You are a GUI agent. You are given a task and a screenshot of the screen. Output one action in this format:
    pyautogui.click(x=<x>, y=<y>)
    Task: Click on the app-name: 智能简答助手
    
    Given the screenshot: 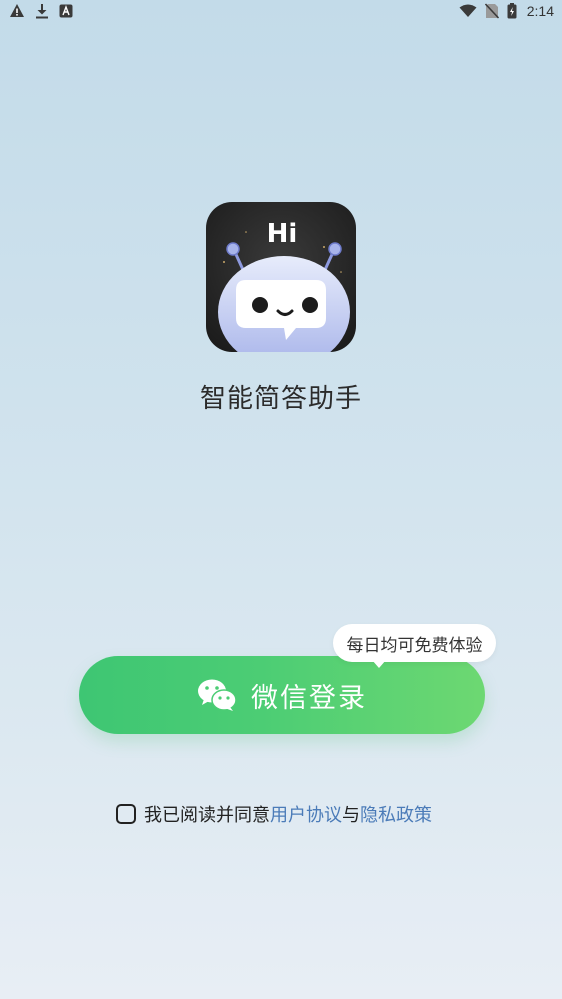 What is the action you would take?
    pyautogui.click(x=280, y=399)
    